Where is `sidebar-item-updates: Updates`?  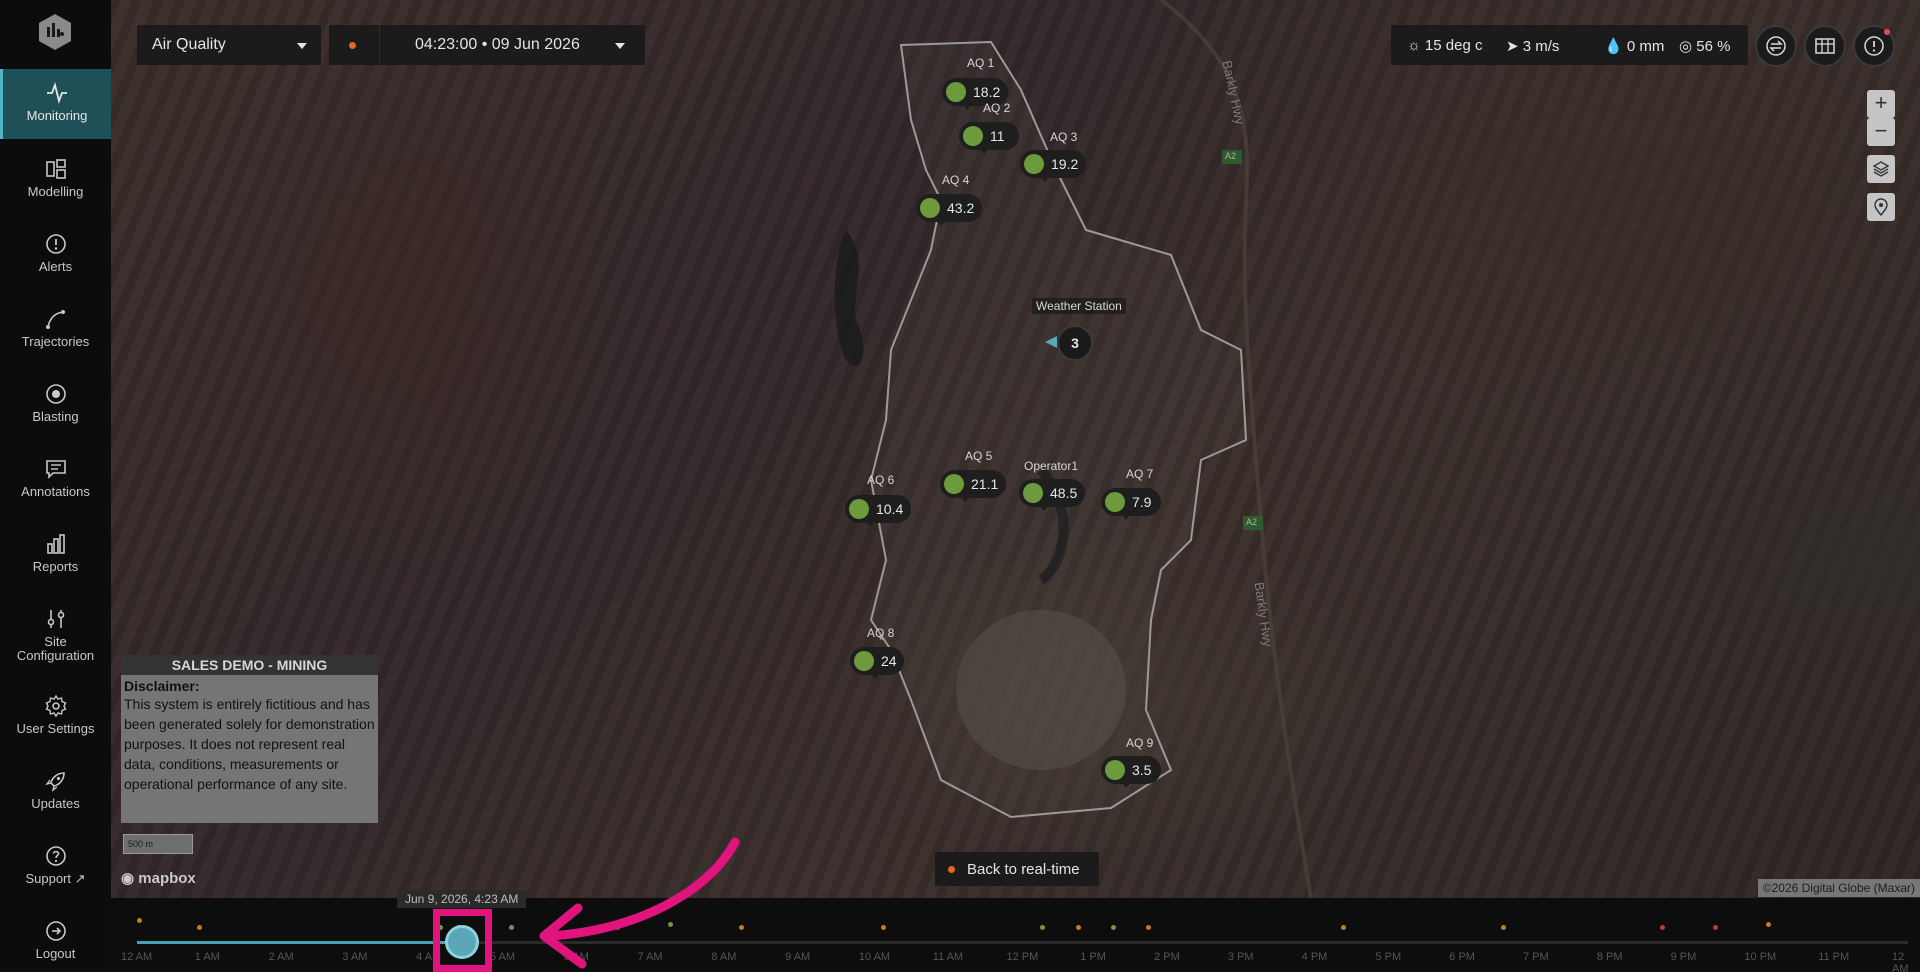 sidebar-item-updates: Updates is located at coordinates (55, 792).